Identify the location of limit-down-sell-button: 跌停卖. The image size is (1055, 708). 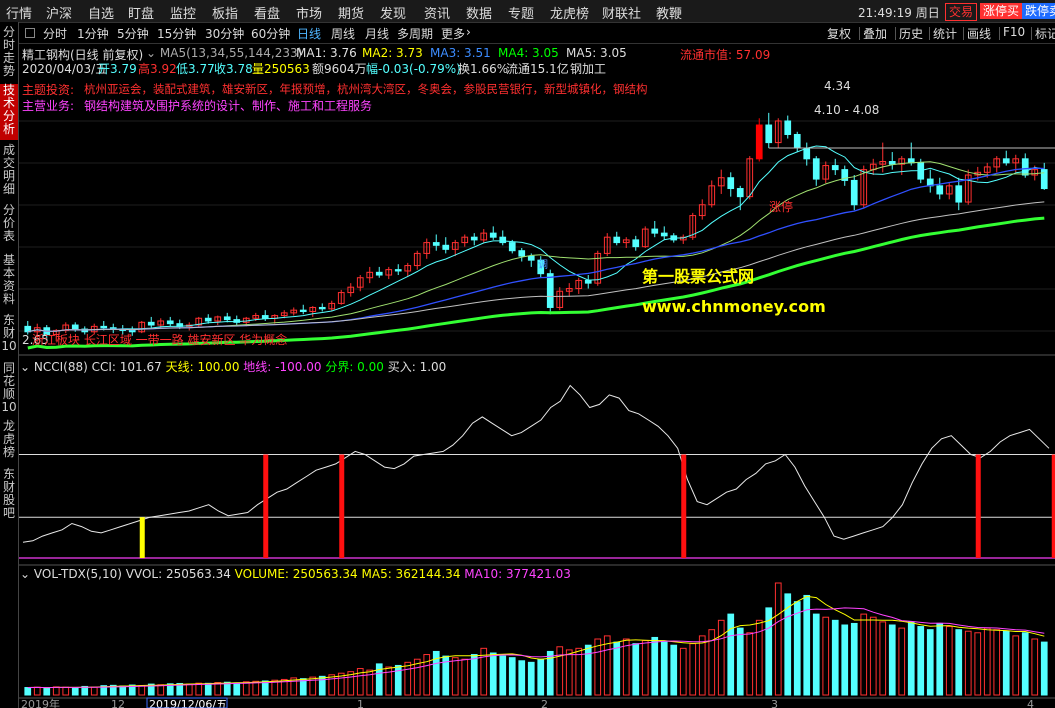
(1038, 11).